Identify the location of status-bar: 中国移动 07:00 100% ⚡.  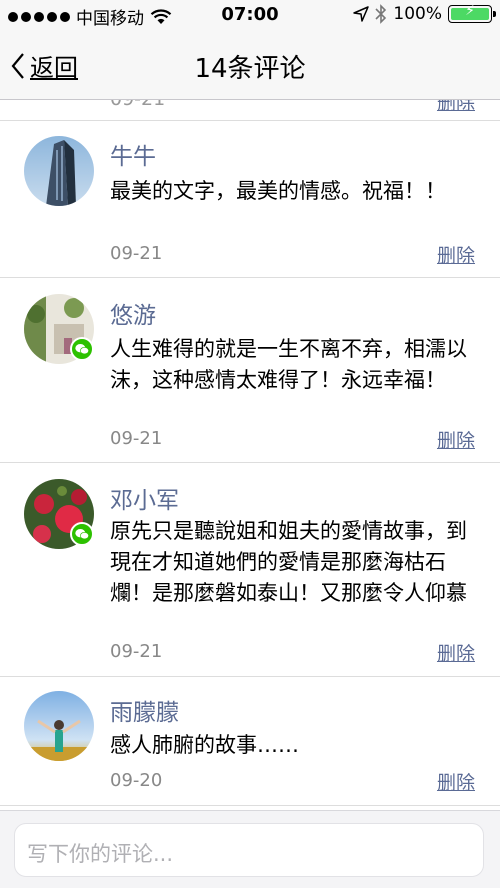
(250, 15).